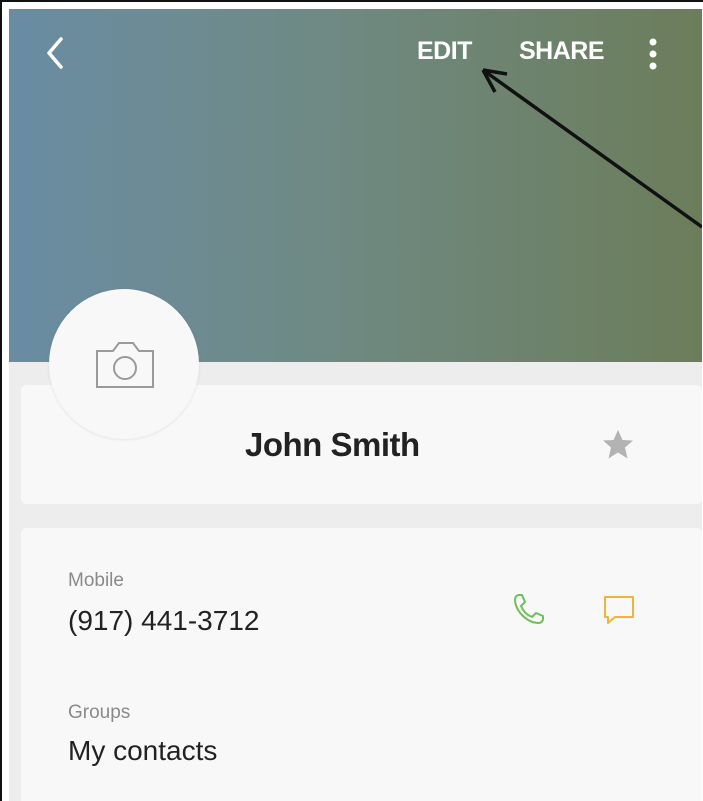 The height and width of the screenshot is (801, 703). I want to click on message-icon, so click(619, 609).